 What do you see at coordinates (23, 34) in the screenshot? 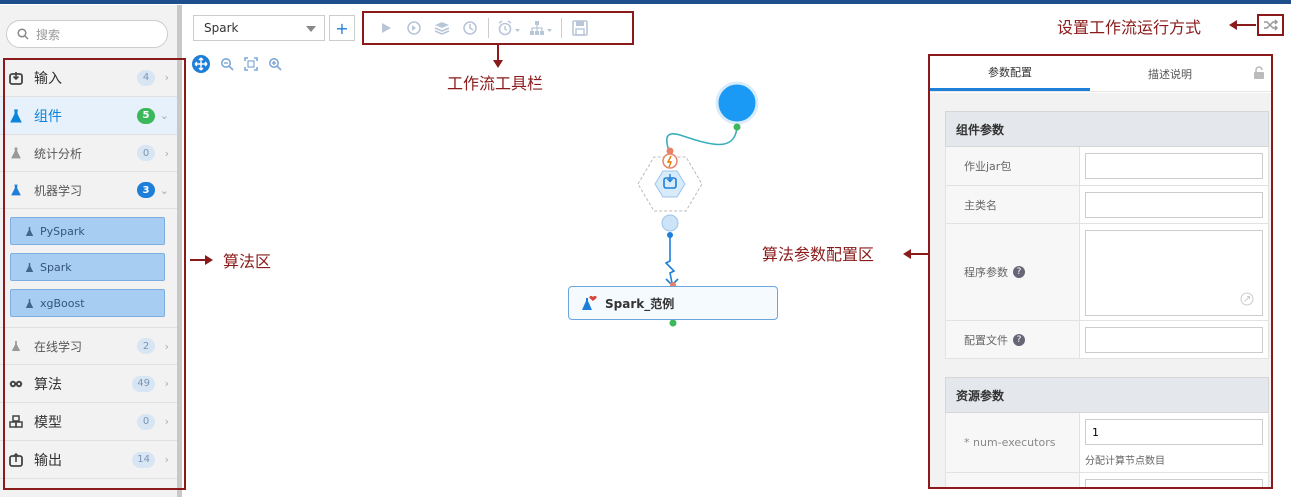
I see `search-icon` at bounding box center [23, 34].